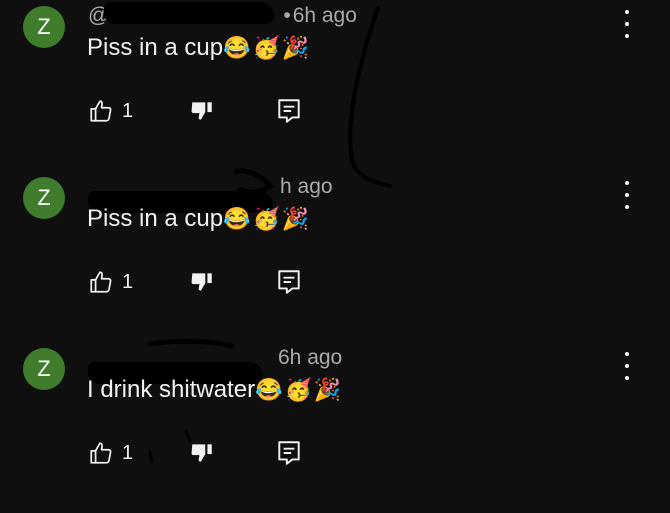 The image size is (670, 513). Describe the element at coordinates (215, 365) in the screenshot. I see `comment-meta: 6h ago` at that location.